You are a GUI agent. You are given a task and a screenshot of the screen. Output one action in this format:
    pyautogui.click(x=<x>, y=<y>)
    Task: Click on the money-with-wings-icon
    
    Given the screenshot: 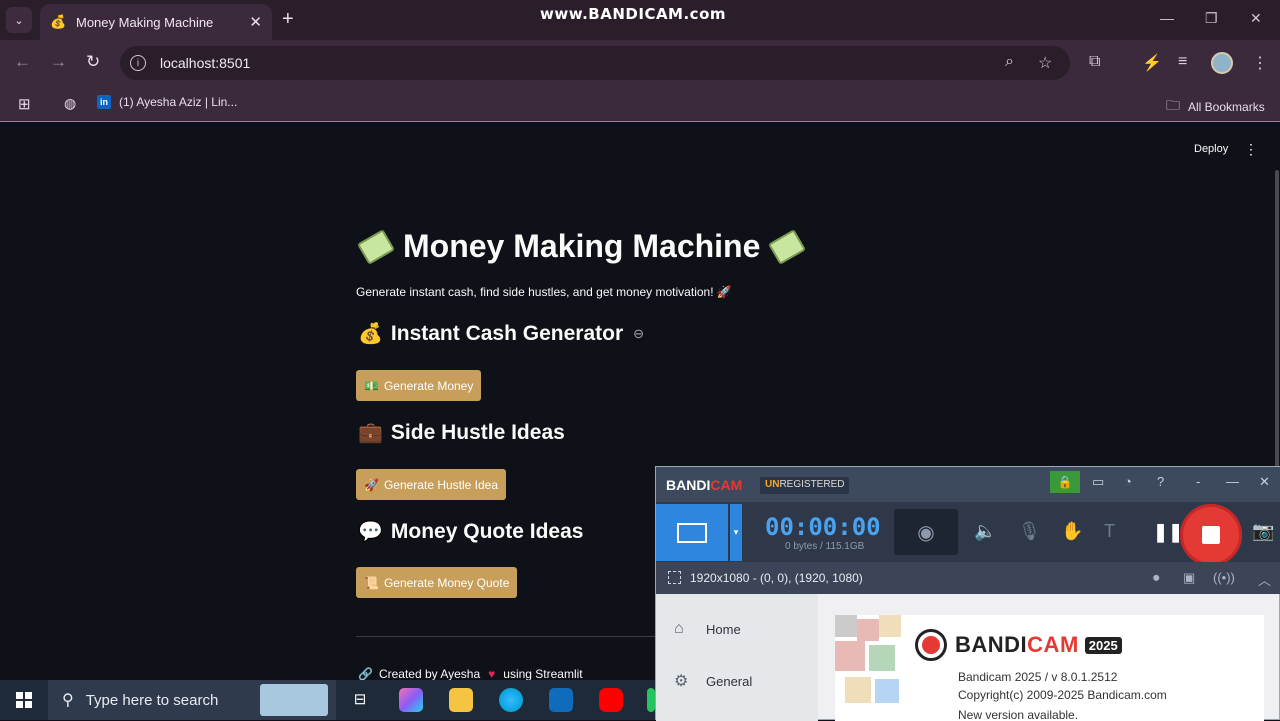 What is the action you would take?
    pyautogui.click(x=787, y=246)
    